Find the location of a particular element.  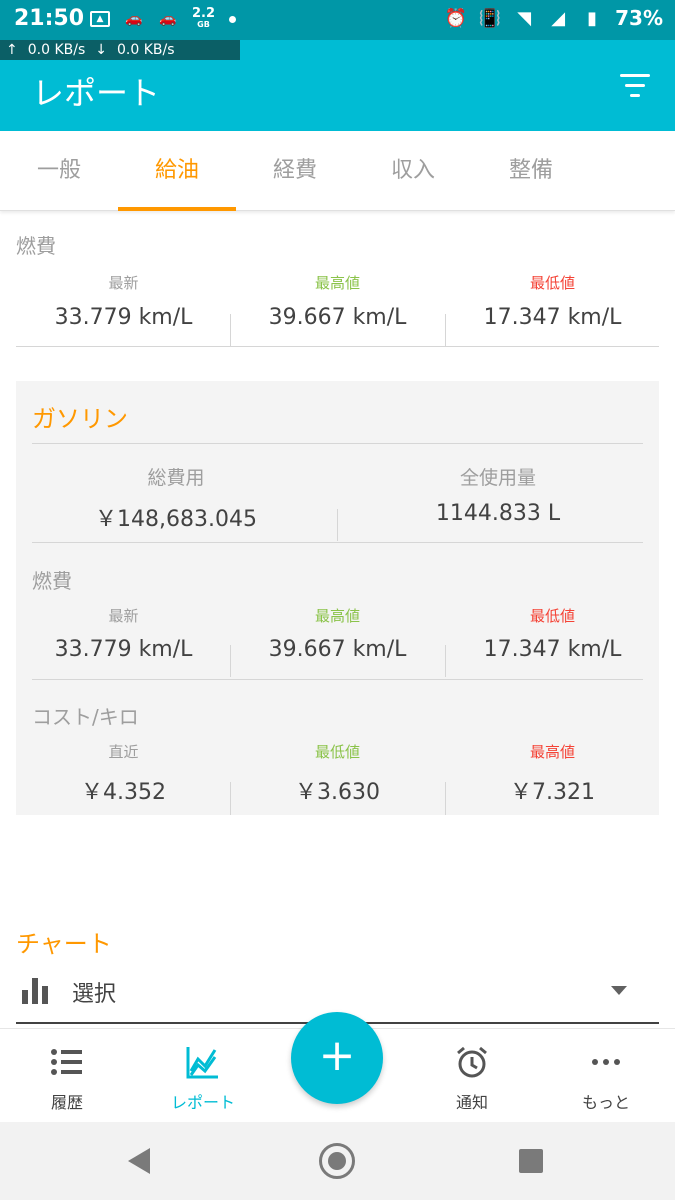

nav-notifications-label: 通知 is located at coordinates (471, 1102).